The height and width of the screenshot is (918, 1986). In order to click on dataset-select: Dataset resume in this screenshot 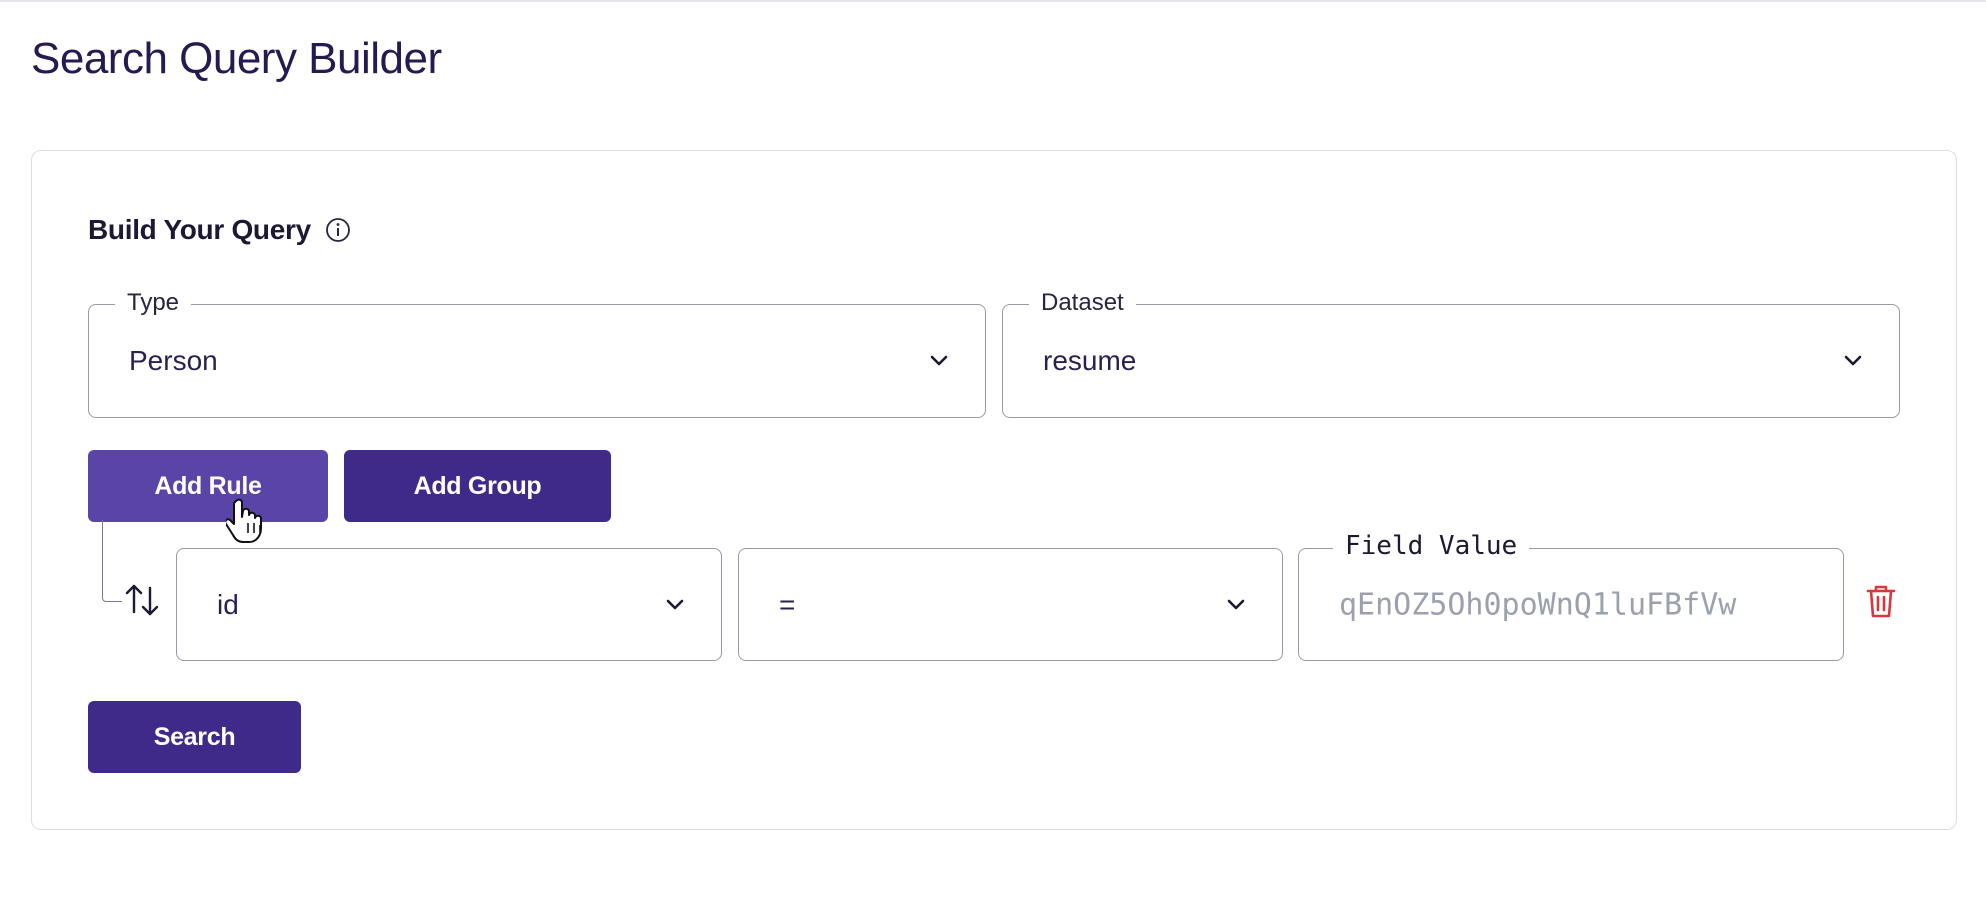, I will do `click(1451, 353)`.